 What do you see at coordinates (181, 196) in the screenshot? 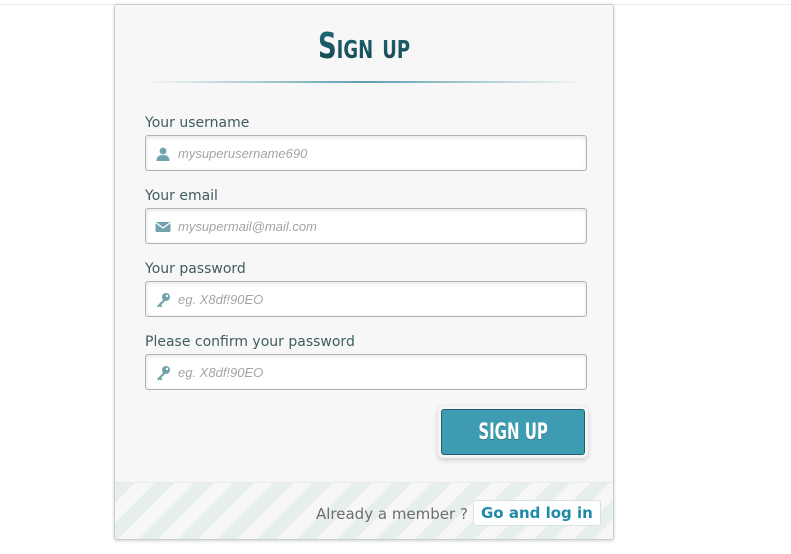
I see `email-label: Your email` at bounding box center [181, 196].